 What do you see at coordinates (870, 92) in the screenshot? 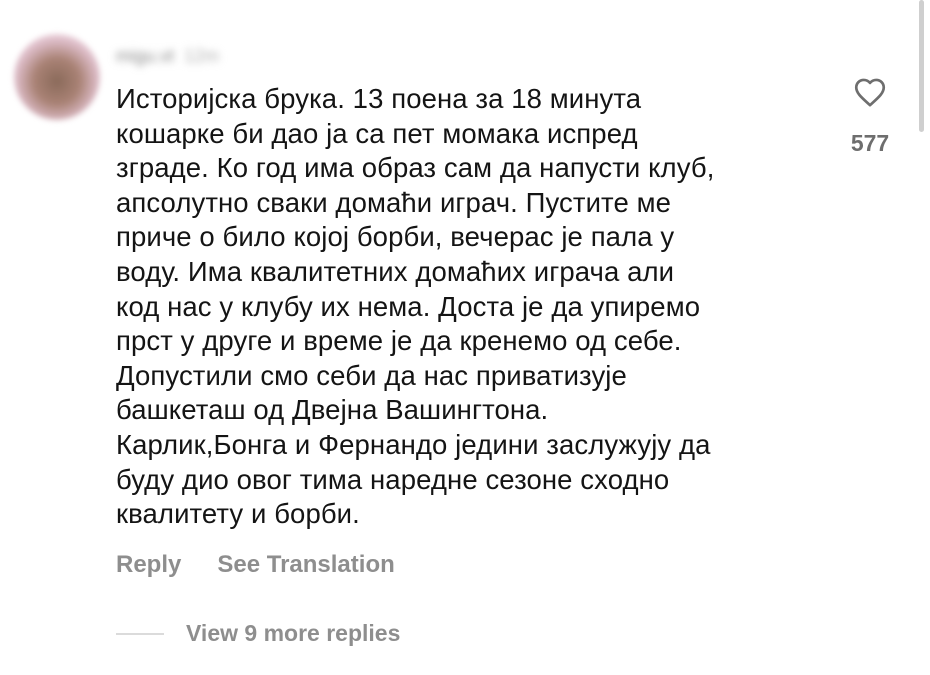
I see `heart-icon` at bounding box center [870, 92].